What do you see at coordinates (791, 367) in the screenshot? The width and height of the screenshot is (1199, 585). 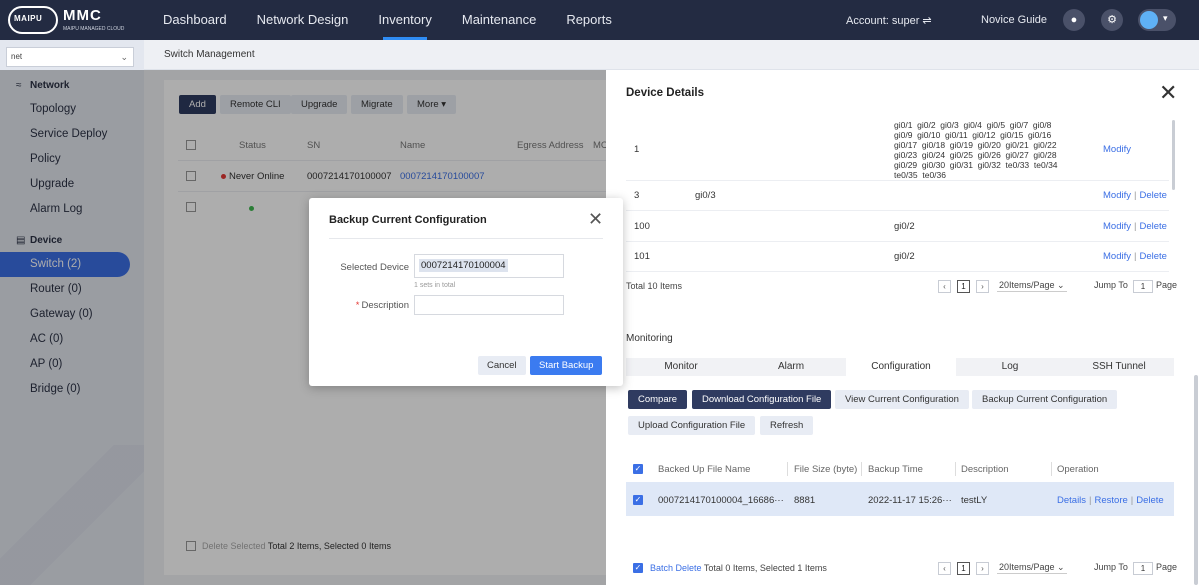 I see `tab-alarm: Alarm` at bounding box center [791, 367].